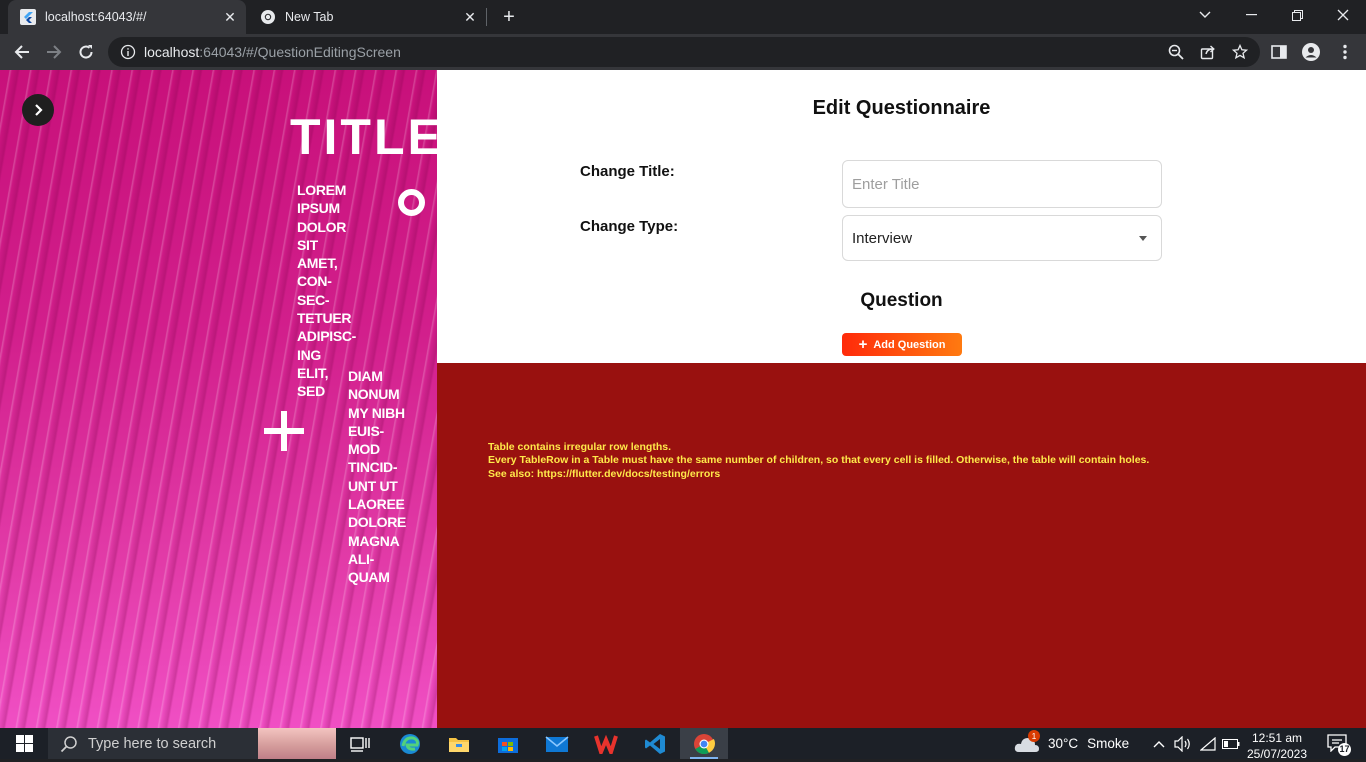 The height and width of the screenshot is (762, 1366). What do you see at coordinates (629, 226) in the screenshot?
I see `change-type-label: Change Type:` at bounding box center [629, 226].